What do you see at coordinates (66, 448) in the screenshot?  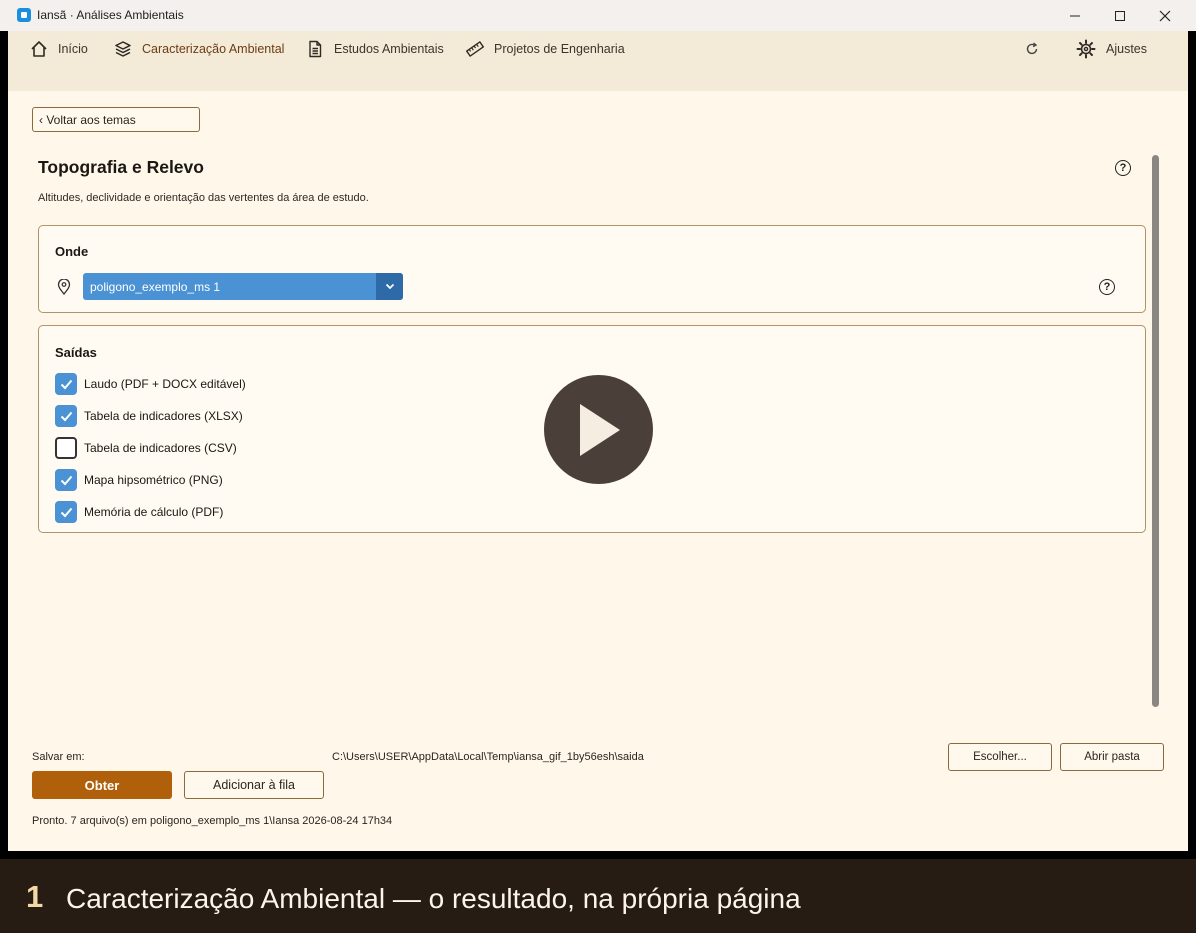 I see `checkbox-unchecked` at bounding box center [66, 448].